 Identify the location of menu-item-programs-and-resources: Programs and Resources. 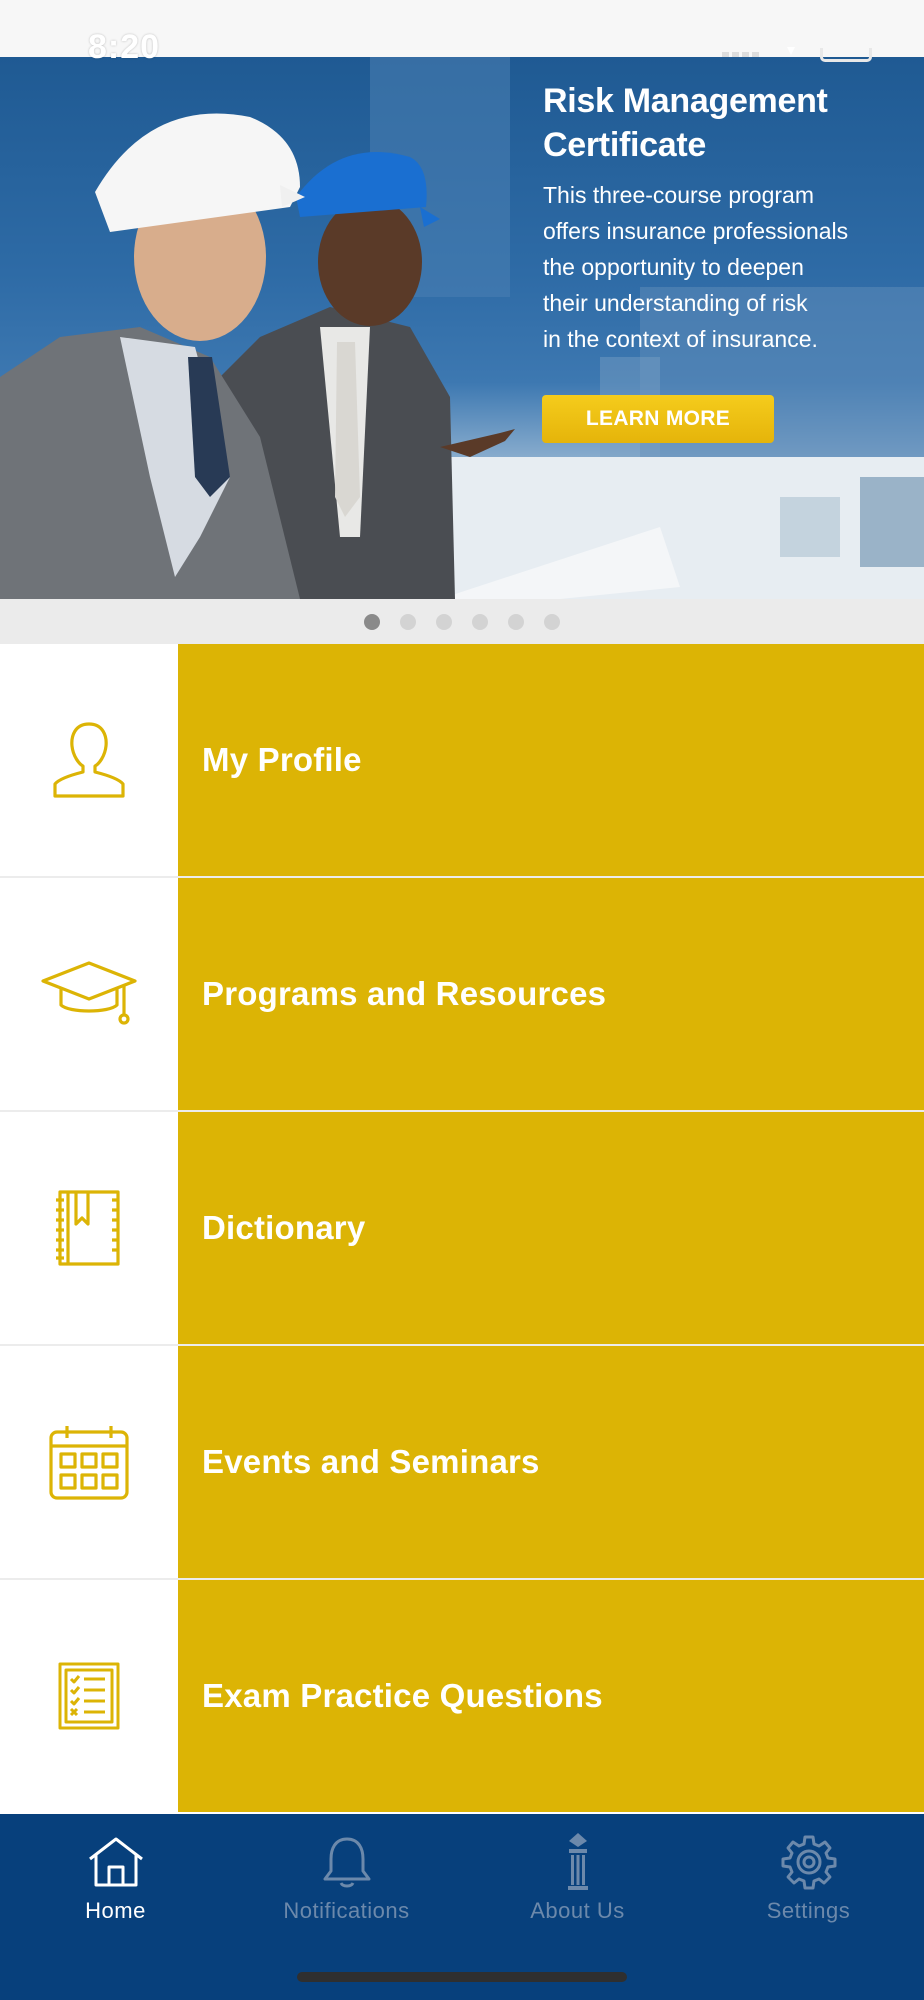
(462, 994).